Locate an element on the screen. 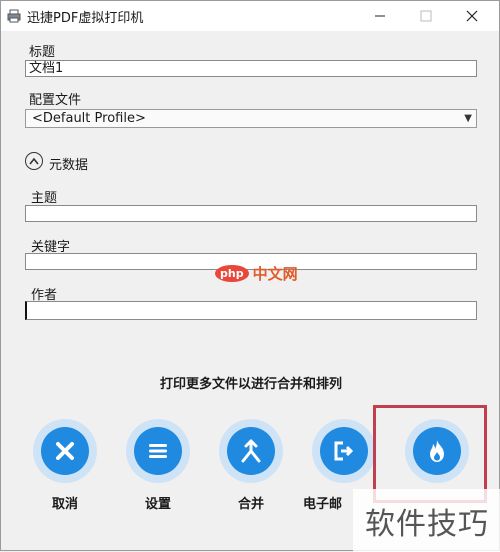  merge-button is located at coordinates (251, 451).